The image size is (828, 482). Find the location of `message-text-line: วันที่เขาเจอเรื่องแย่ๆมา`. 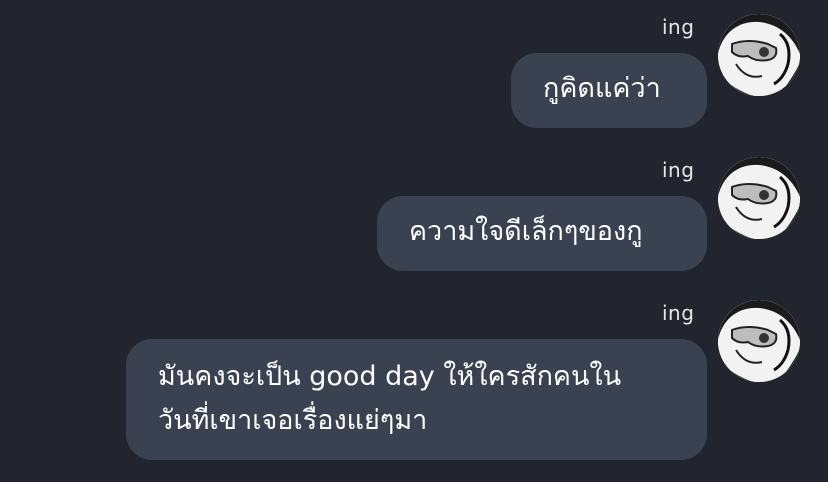

message-text-line: วันที่เขาเจอเรื่องแย่ๆมา is located at coordinates (293, 420).